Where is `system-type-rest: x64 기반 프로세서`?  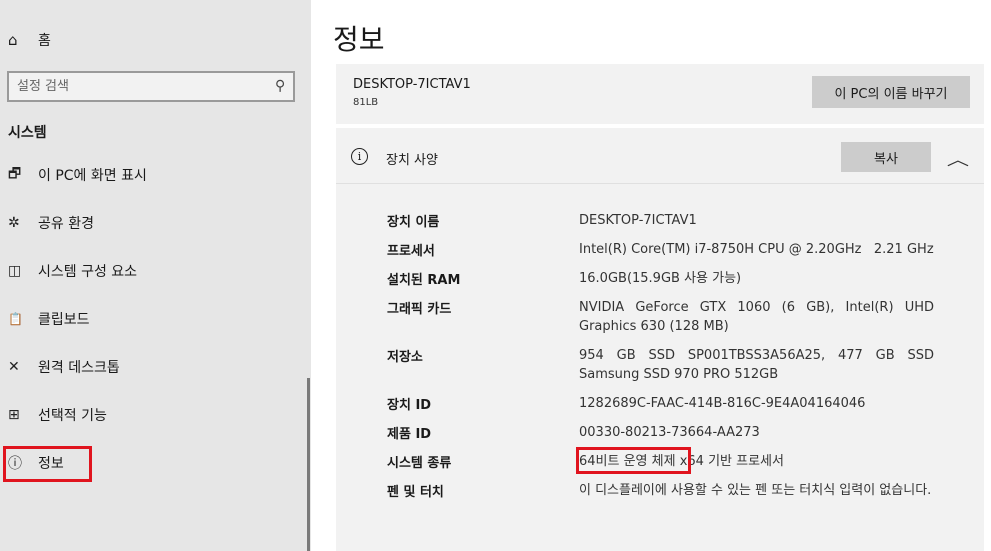 system-type-rest: x64 기반 프로세서 is located at coordinates (729, 461).